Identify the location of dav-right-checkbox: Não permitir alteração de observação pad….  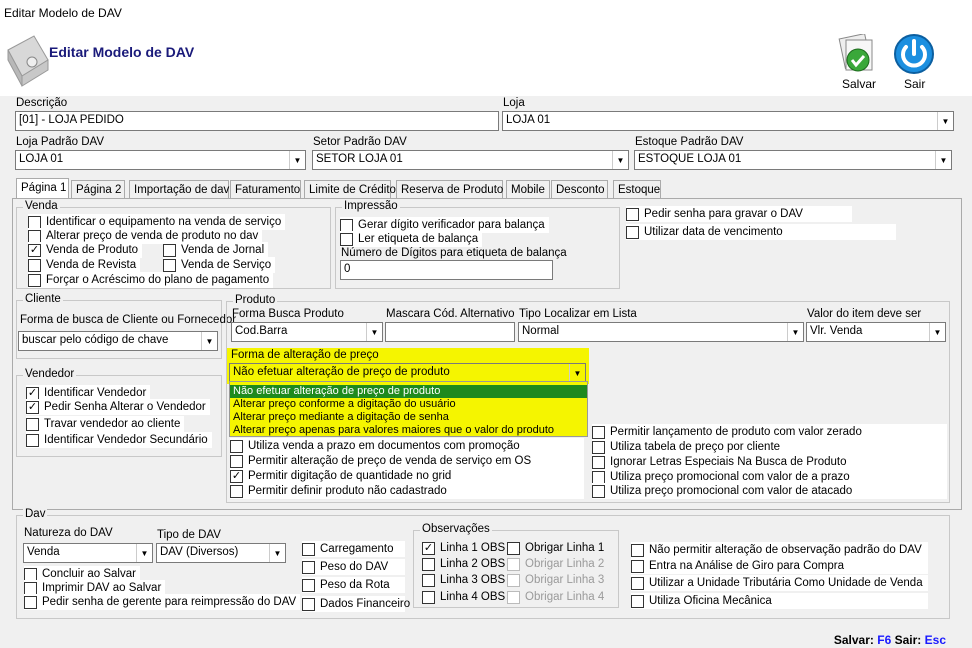
(779, 550).